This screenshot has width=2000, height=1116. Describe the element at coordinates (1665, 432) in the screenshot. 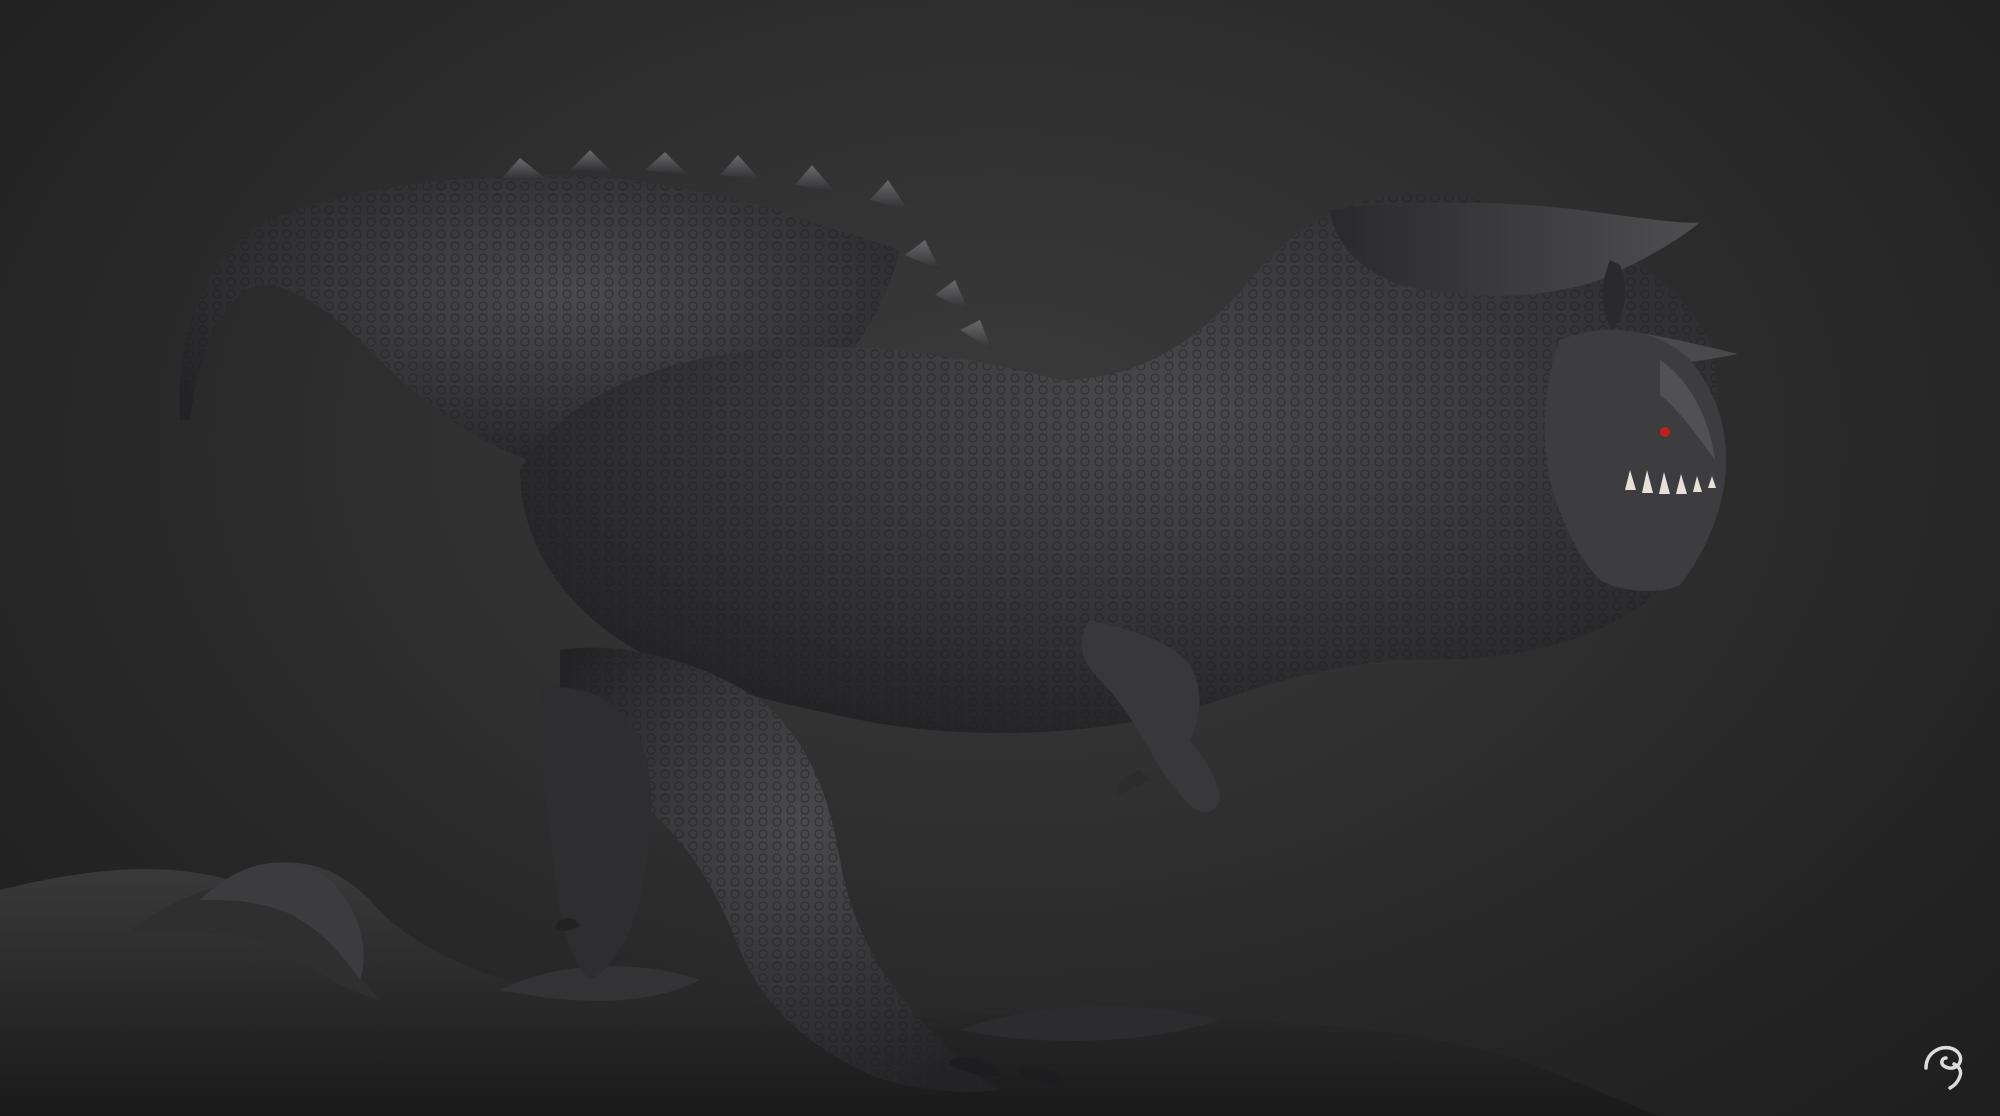

I see `creature-eye` at that location.